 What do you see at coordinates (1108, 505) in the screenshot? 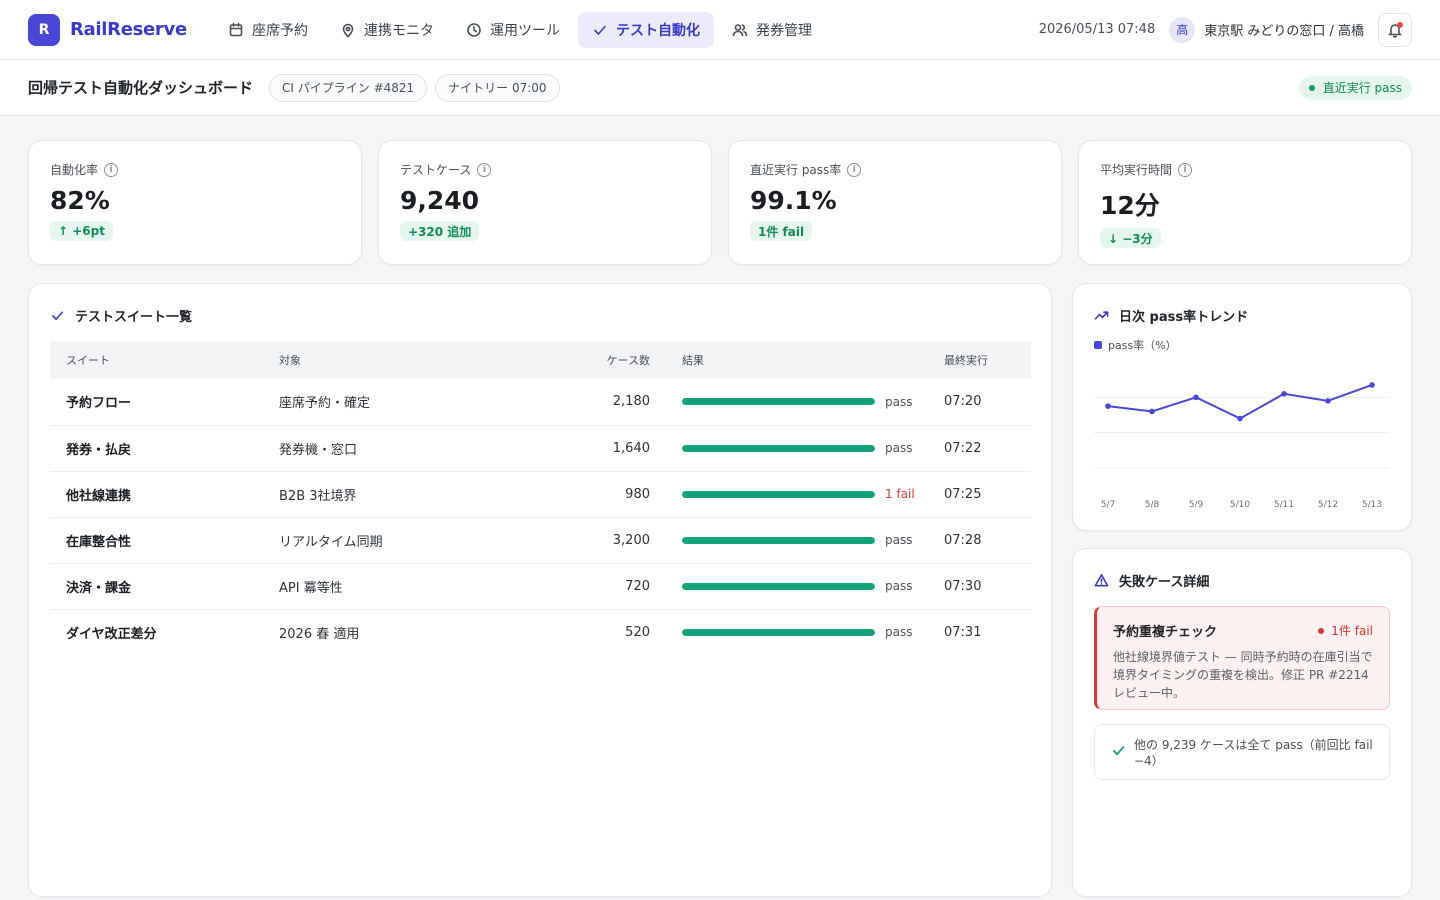
I see `x-tick-label: 5/7` at bounding box center [1108, 505].